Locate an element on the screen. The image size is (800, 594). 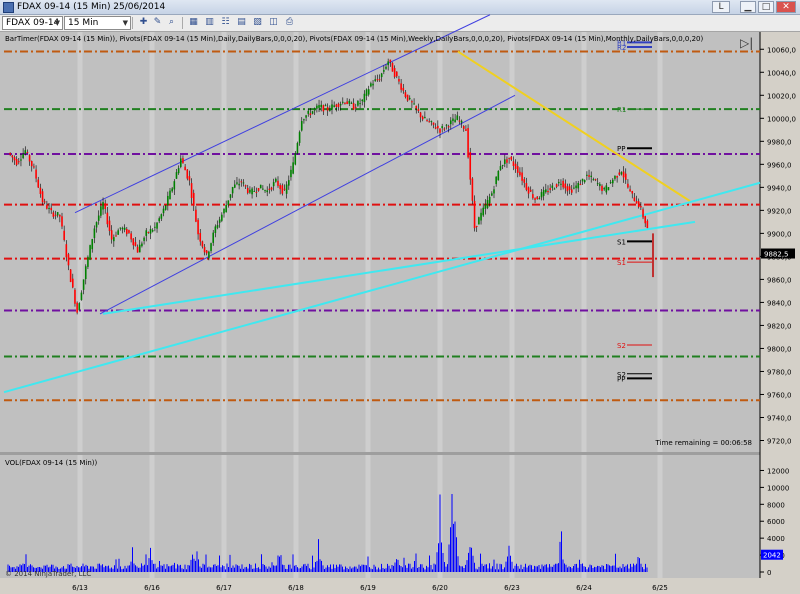
y-tick-label: 10020,0 is located at coordinates (781, 96).